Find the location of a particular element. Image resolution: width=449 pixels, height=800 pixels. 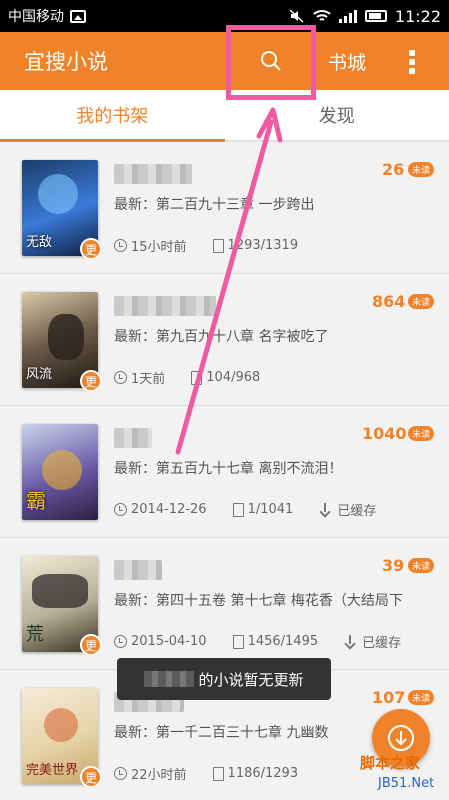

reading-progress: 1186/1293 is located at coordinates (263, 773).